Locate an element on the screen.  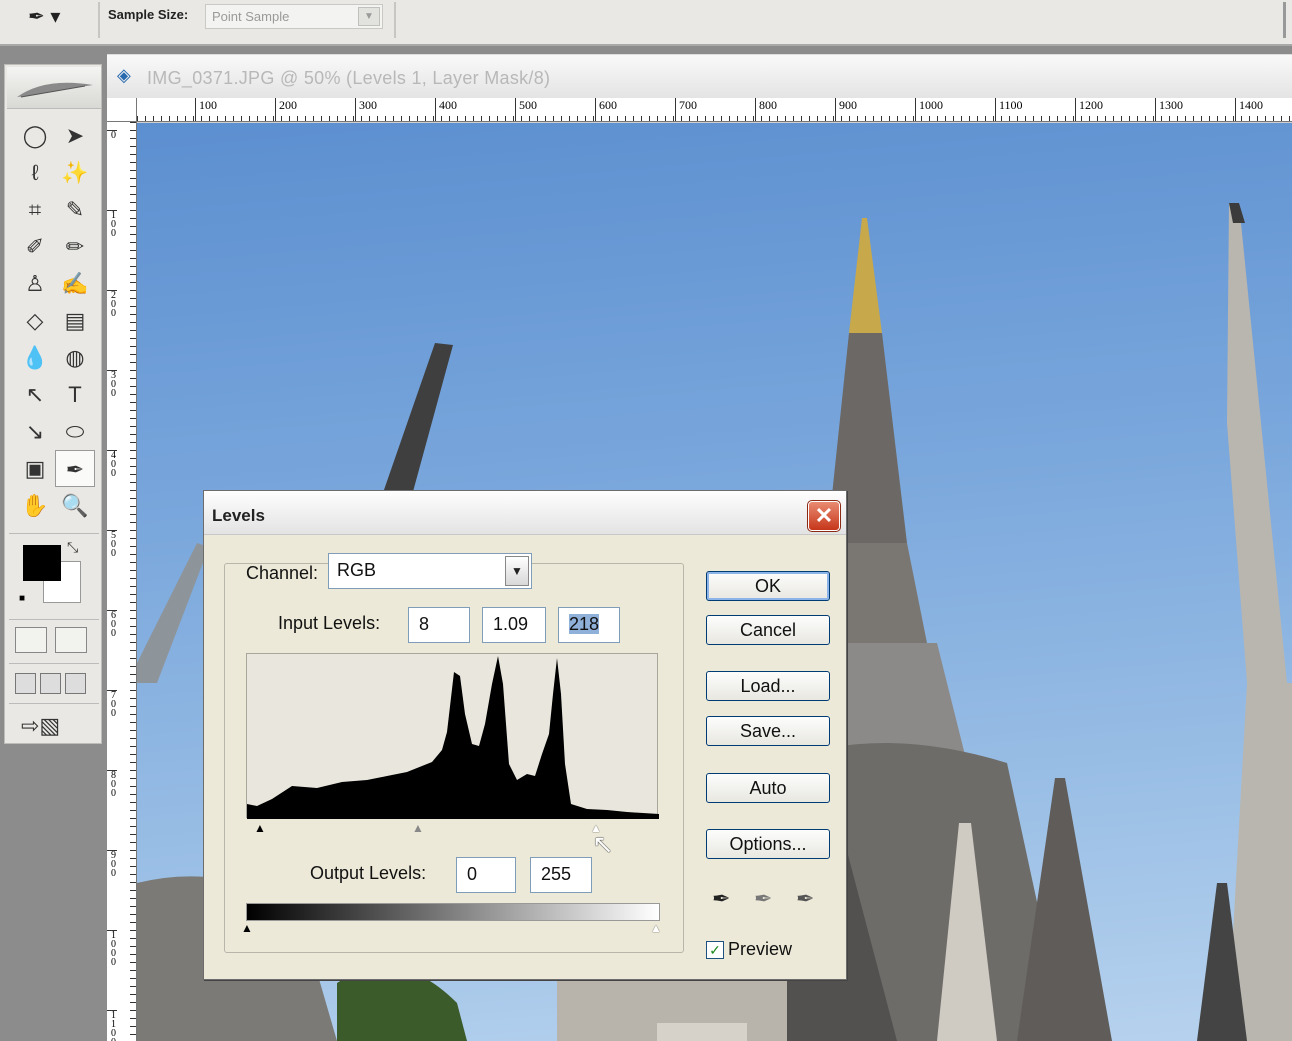
eyedropper-tool-icon: ✒ is located at coordinates (75, 468).